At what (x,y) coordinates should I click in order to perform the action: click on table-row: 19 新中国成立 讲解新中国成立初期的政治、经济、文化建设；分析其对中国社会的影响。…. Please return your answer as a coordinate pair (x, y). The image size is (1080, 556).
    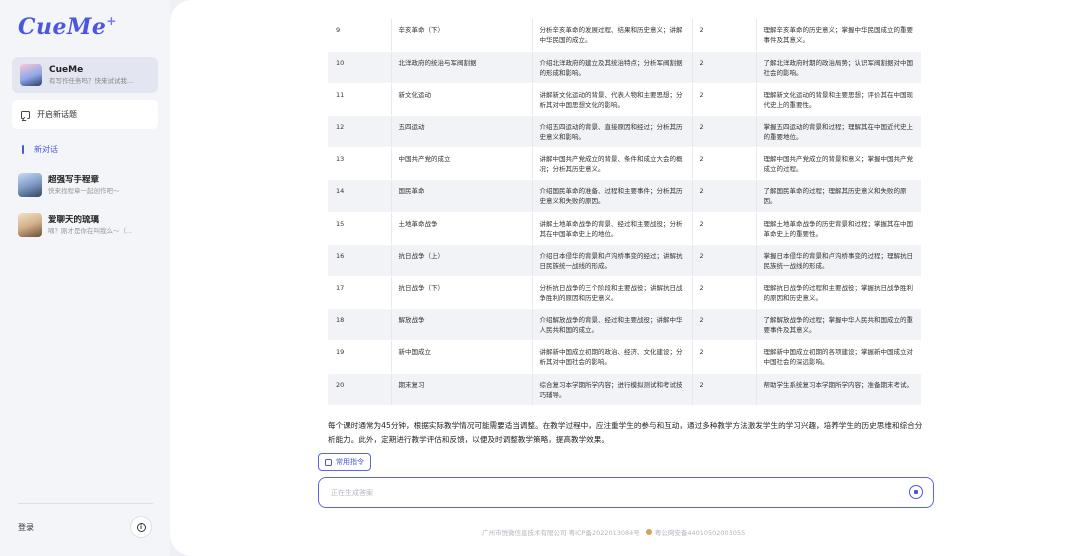
    Looking at the image, I should click on (624, 357).